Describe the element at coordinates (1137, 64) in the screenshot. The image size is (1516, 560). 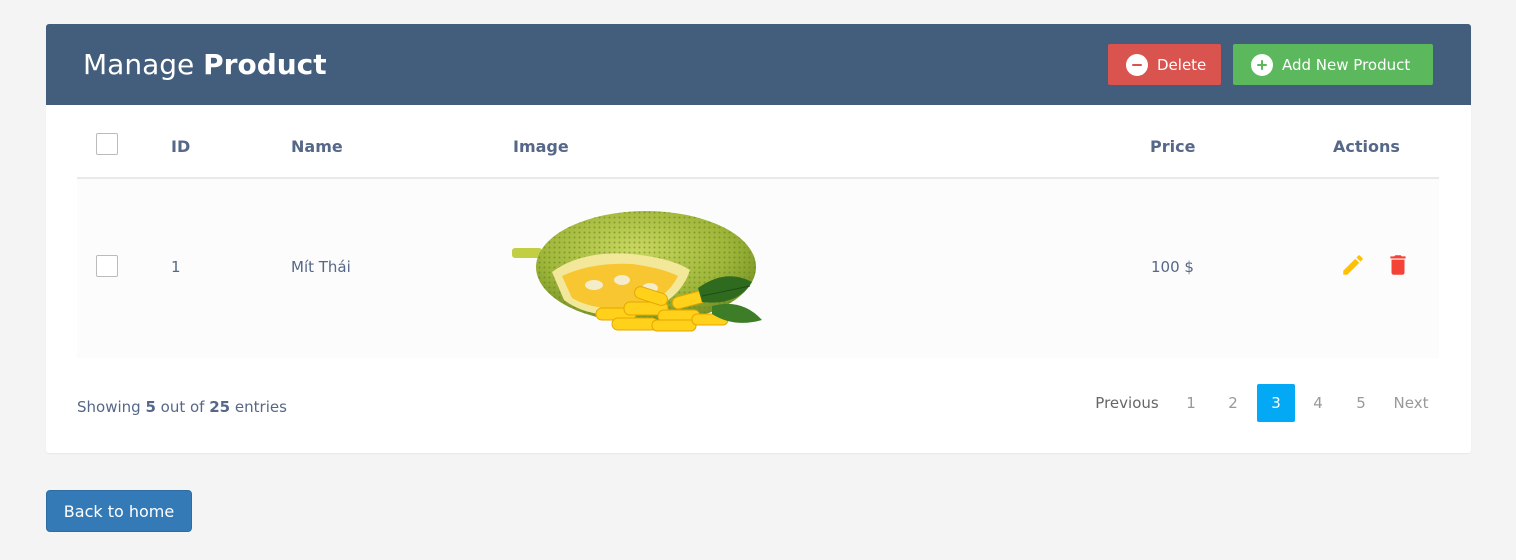
I see `minus-circle-icon` at that location.